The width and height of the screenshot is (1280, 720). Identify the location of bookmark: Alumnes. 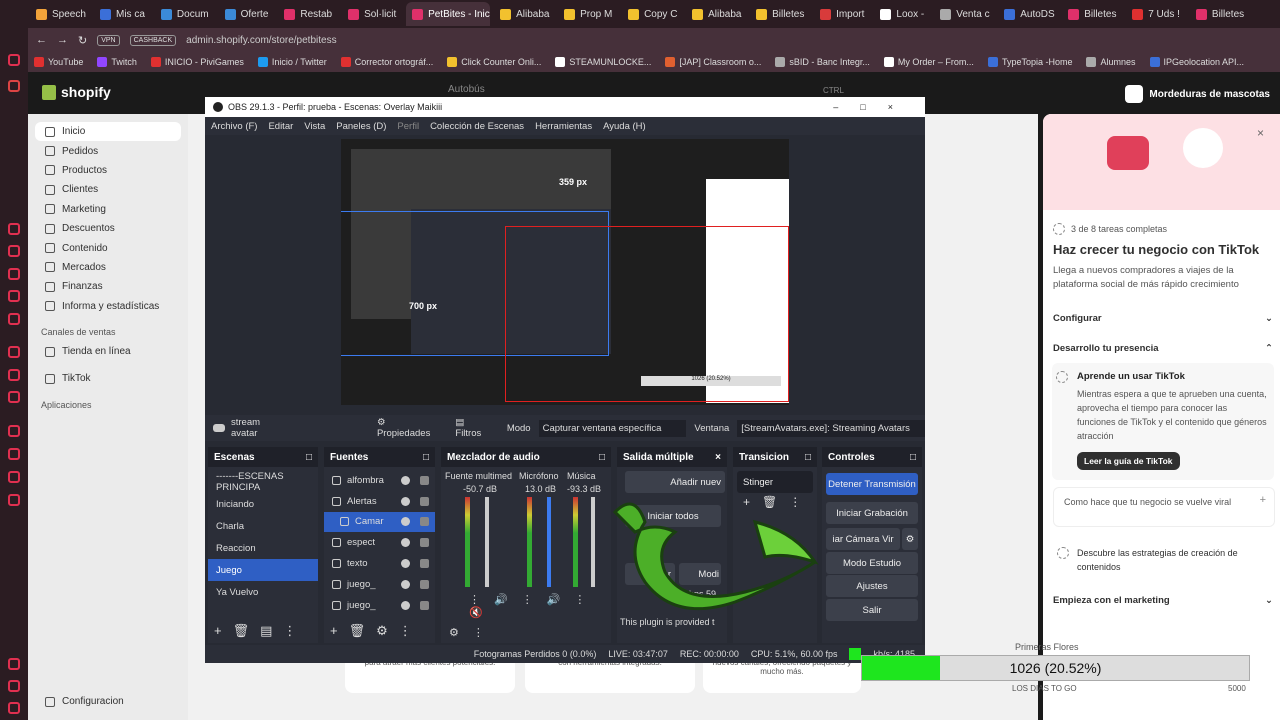
(1111, 62).